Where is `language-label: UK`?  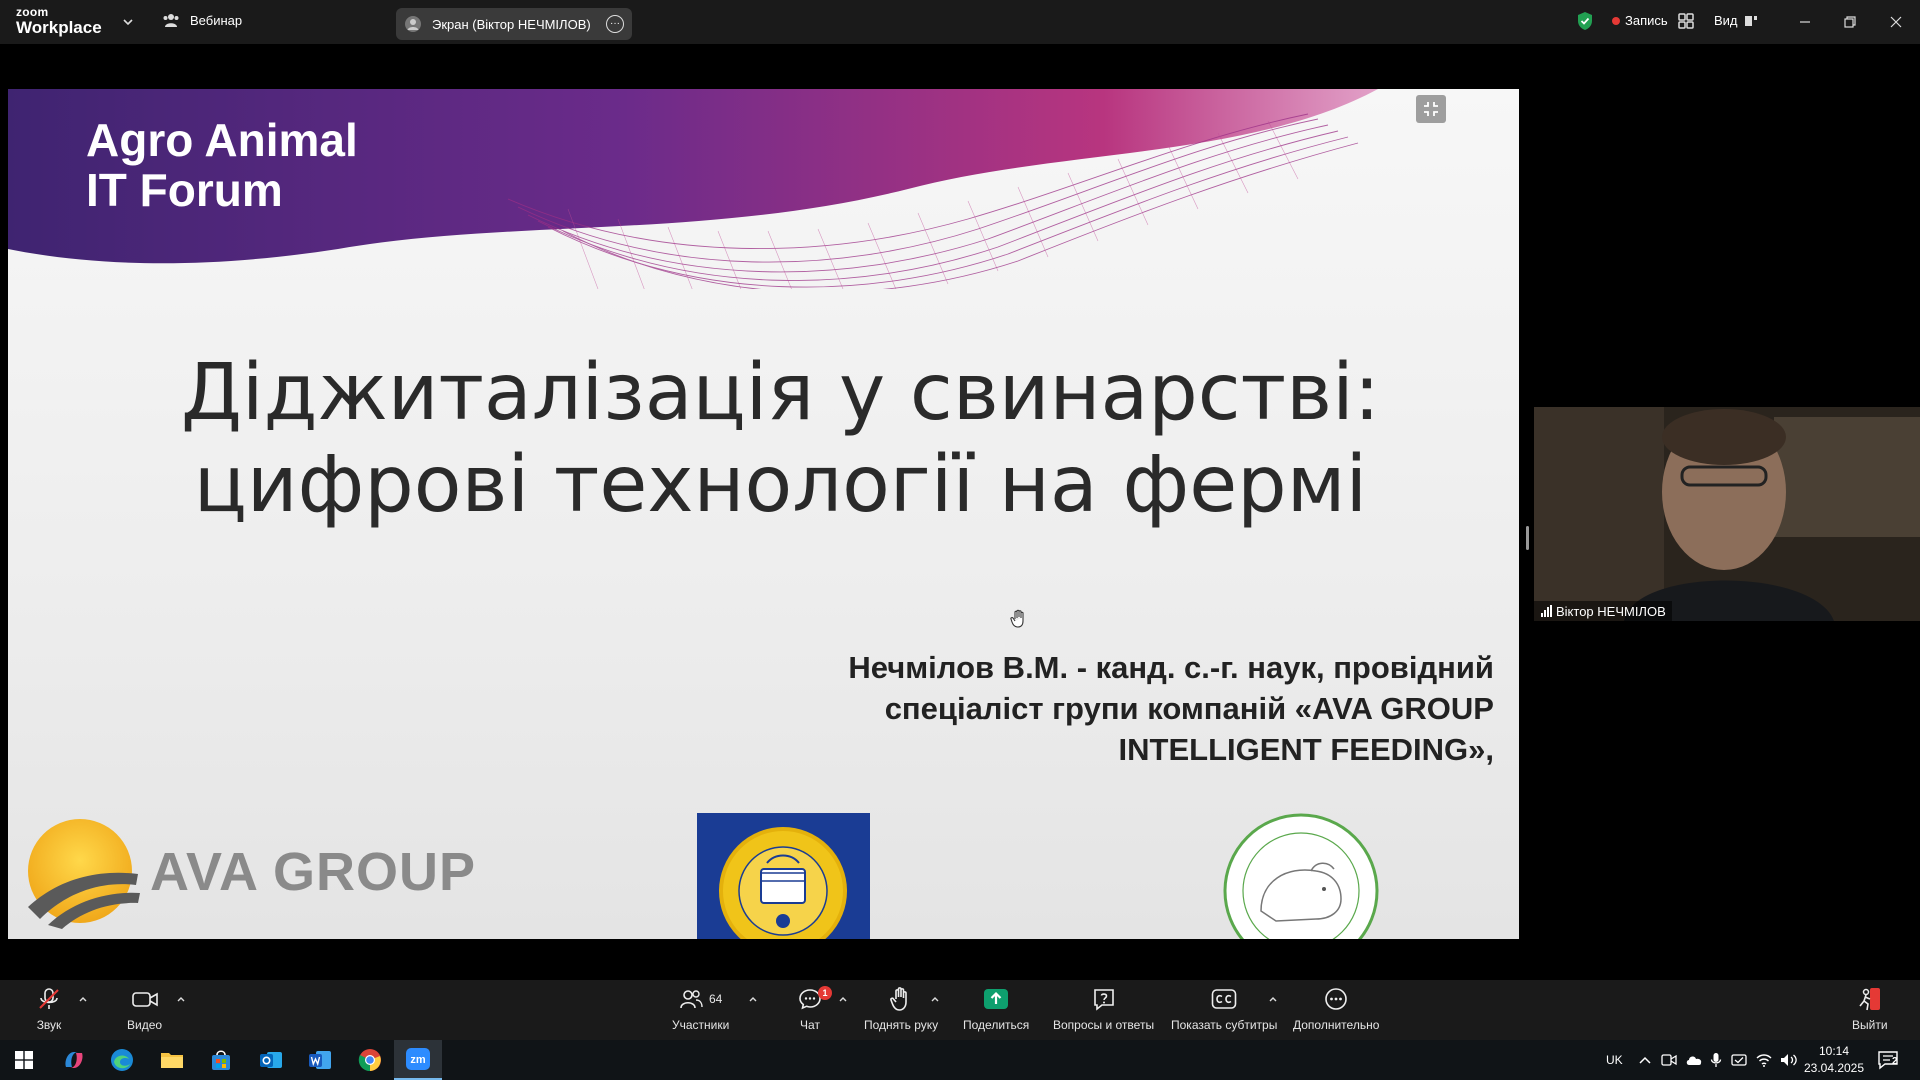 language-label: UK is located at coordinates (1614, 1060).